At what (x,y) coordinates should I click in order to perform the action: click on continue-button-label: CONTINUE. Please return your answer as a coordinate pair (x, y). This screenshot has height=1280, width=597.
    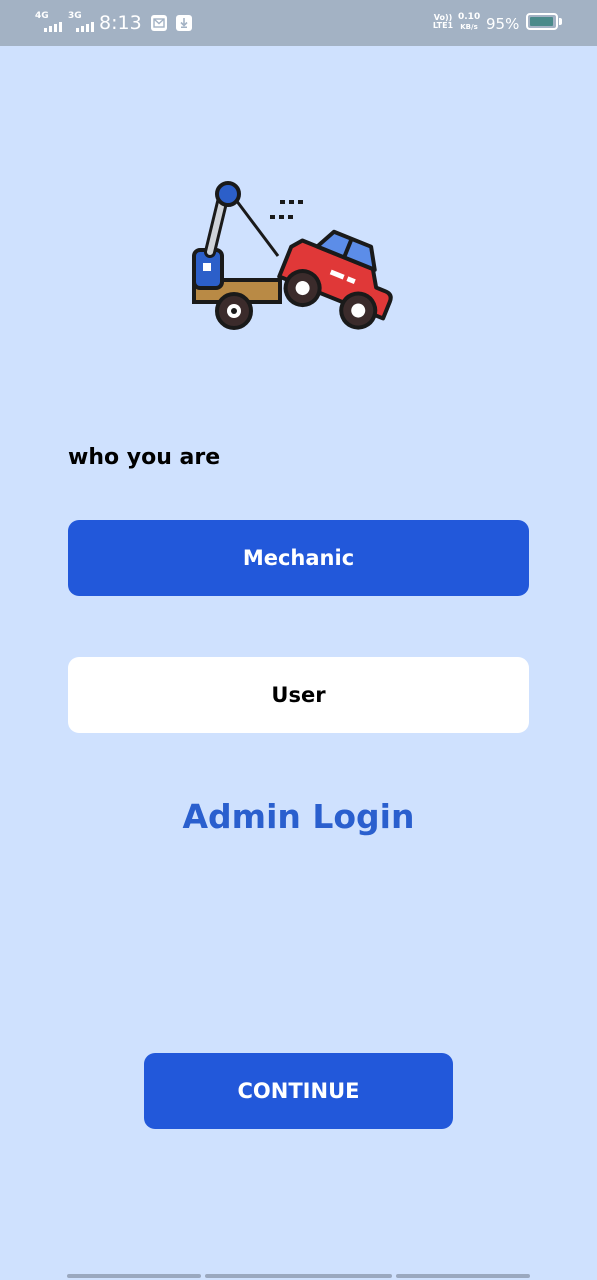
    Looking at the image, I should click on (298, 1091).